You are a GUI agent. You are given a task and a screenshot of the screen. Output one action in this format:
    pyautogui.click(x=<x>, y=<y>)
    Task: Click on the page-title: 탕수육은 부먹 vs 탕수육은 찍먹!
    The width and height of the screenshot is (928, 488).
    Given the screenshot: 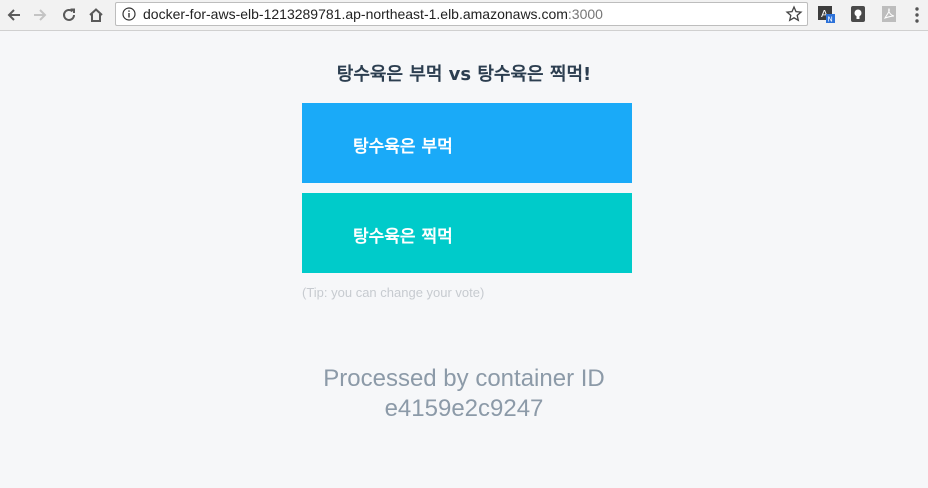 What is the action you would take?
    pyautogui.click(x=464, y=74)
    